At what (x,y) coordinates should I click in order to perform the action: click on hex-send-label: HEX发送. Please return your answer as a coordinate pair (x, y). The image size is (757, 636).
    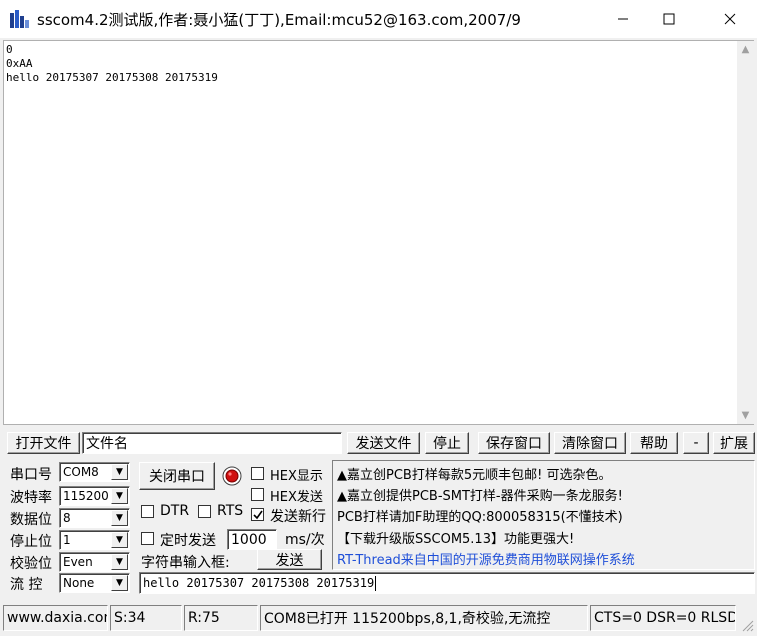
    Looking at the image, I should click on (296, 497).